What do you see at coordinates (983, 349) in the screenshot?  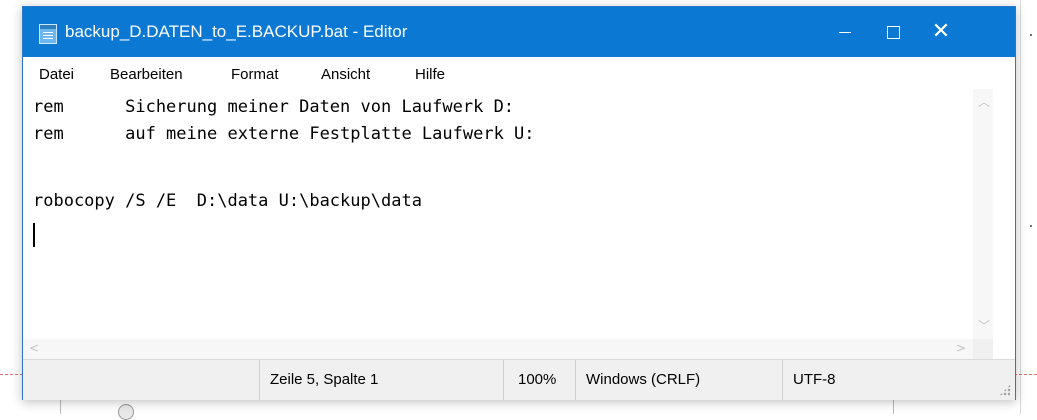 I see `scroll-corner` at bounding box center [983, 349].